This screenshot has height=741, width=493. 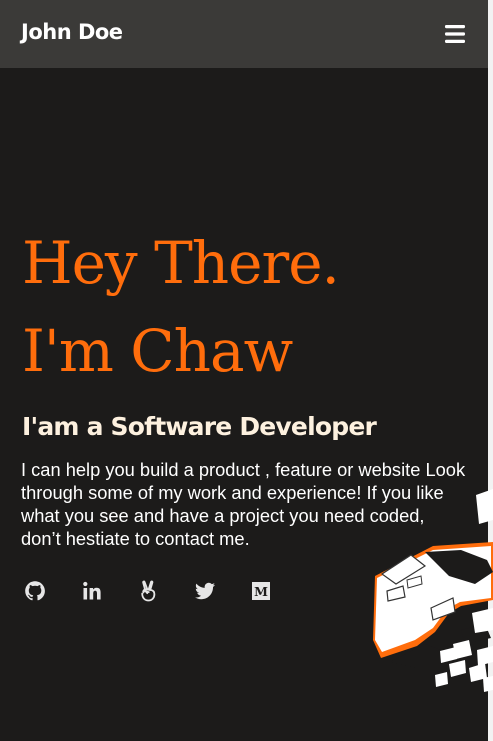 I want to click on twitter-link, so click(x=205, y=591).